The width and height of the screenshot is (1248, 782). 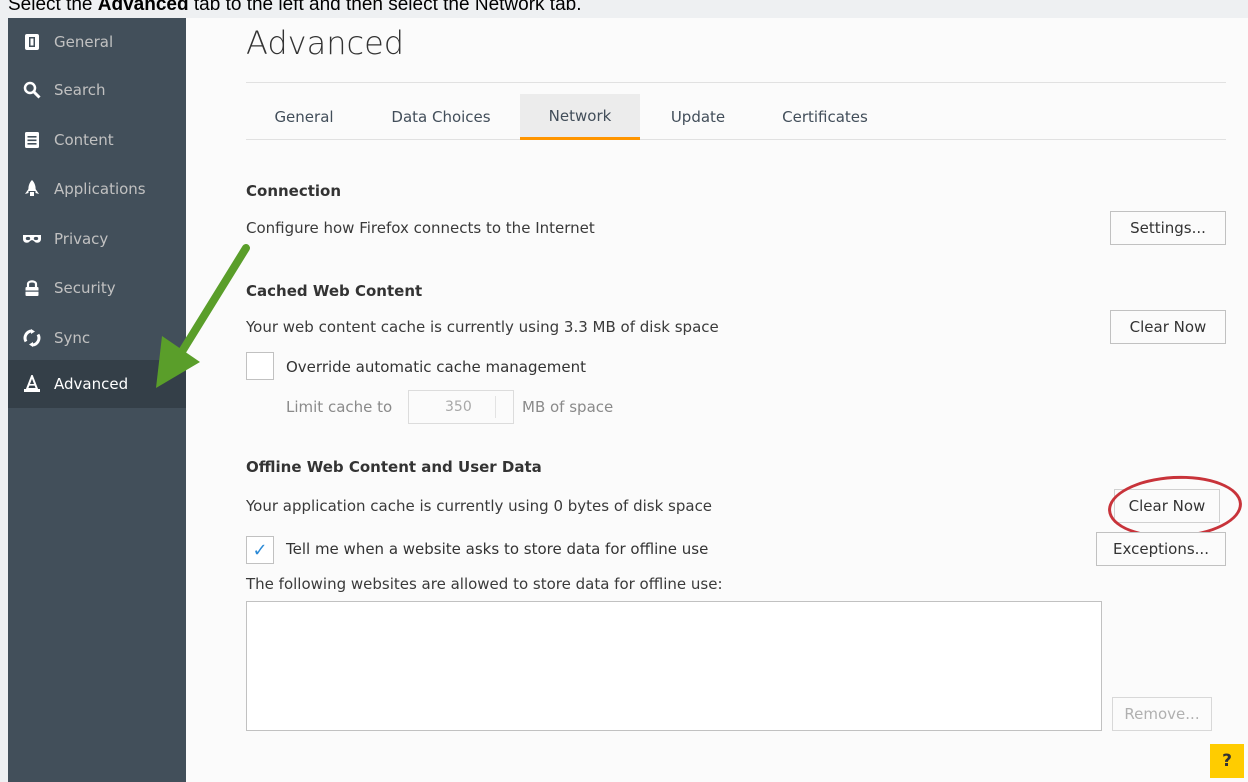 I want to click on tab-network: Network, so click(x=580, y=117).